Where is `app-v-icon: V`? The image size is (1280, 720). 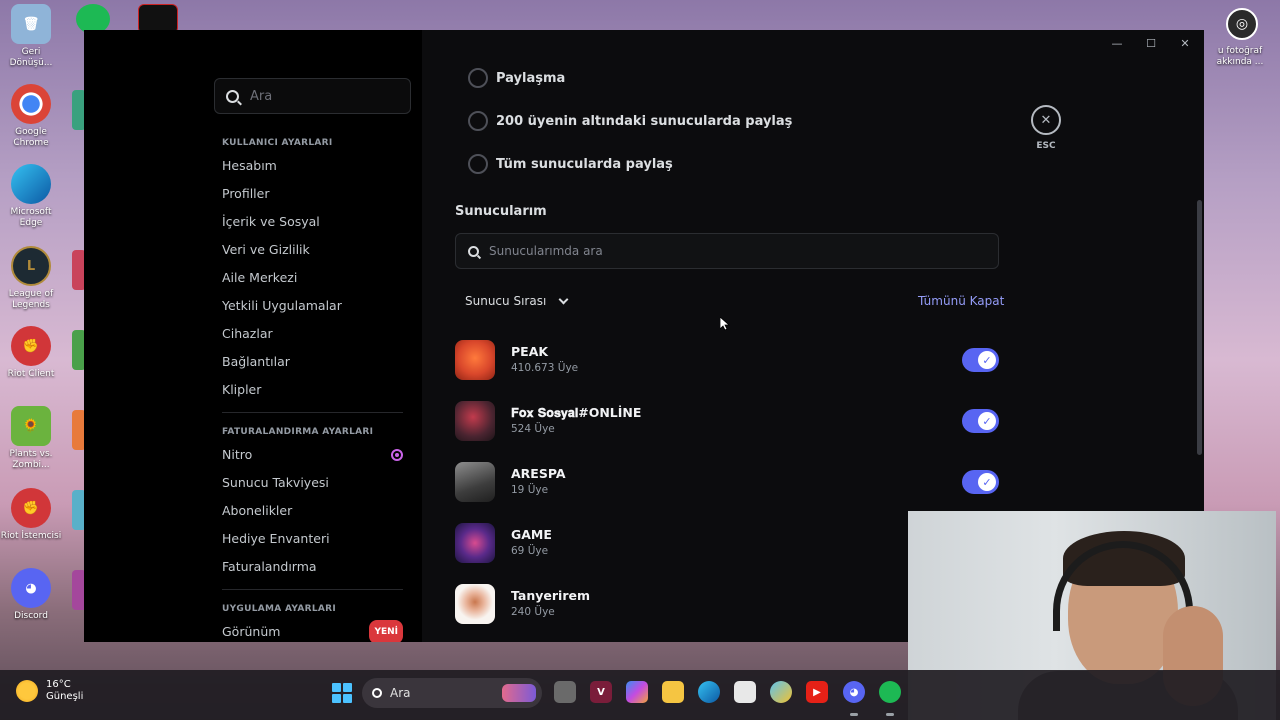
app-v-icon: V is located at coordinates (601, 692).